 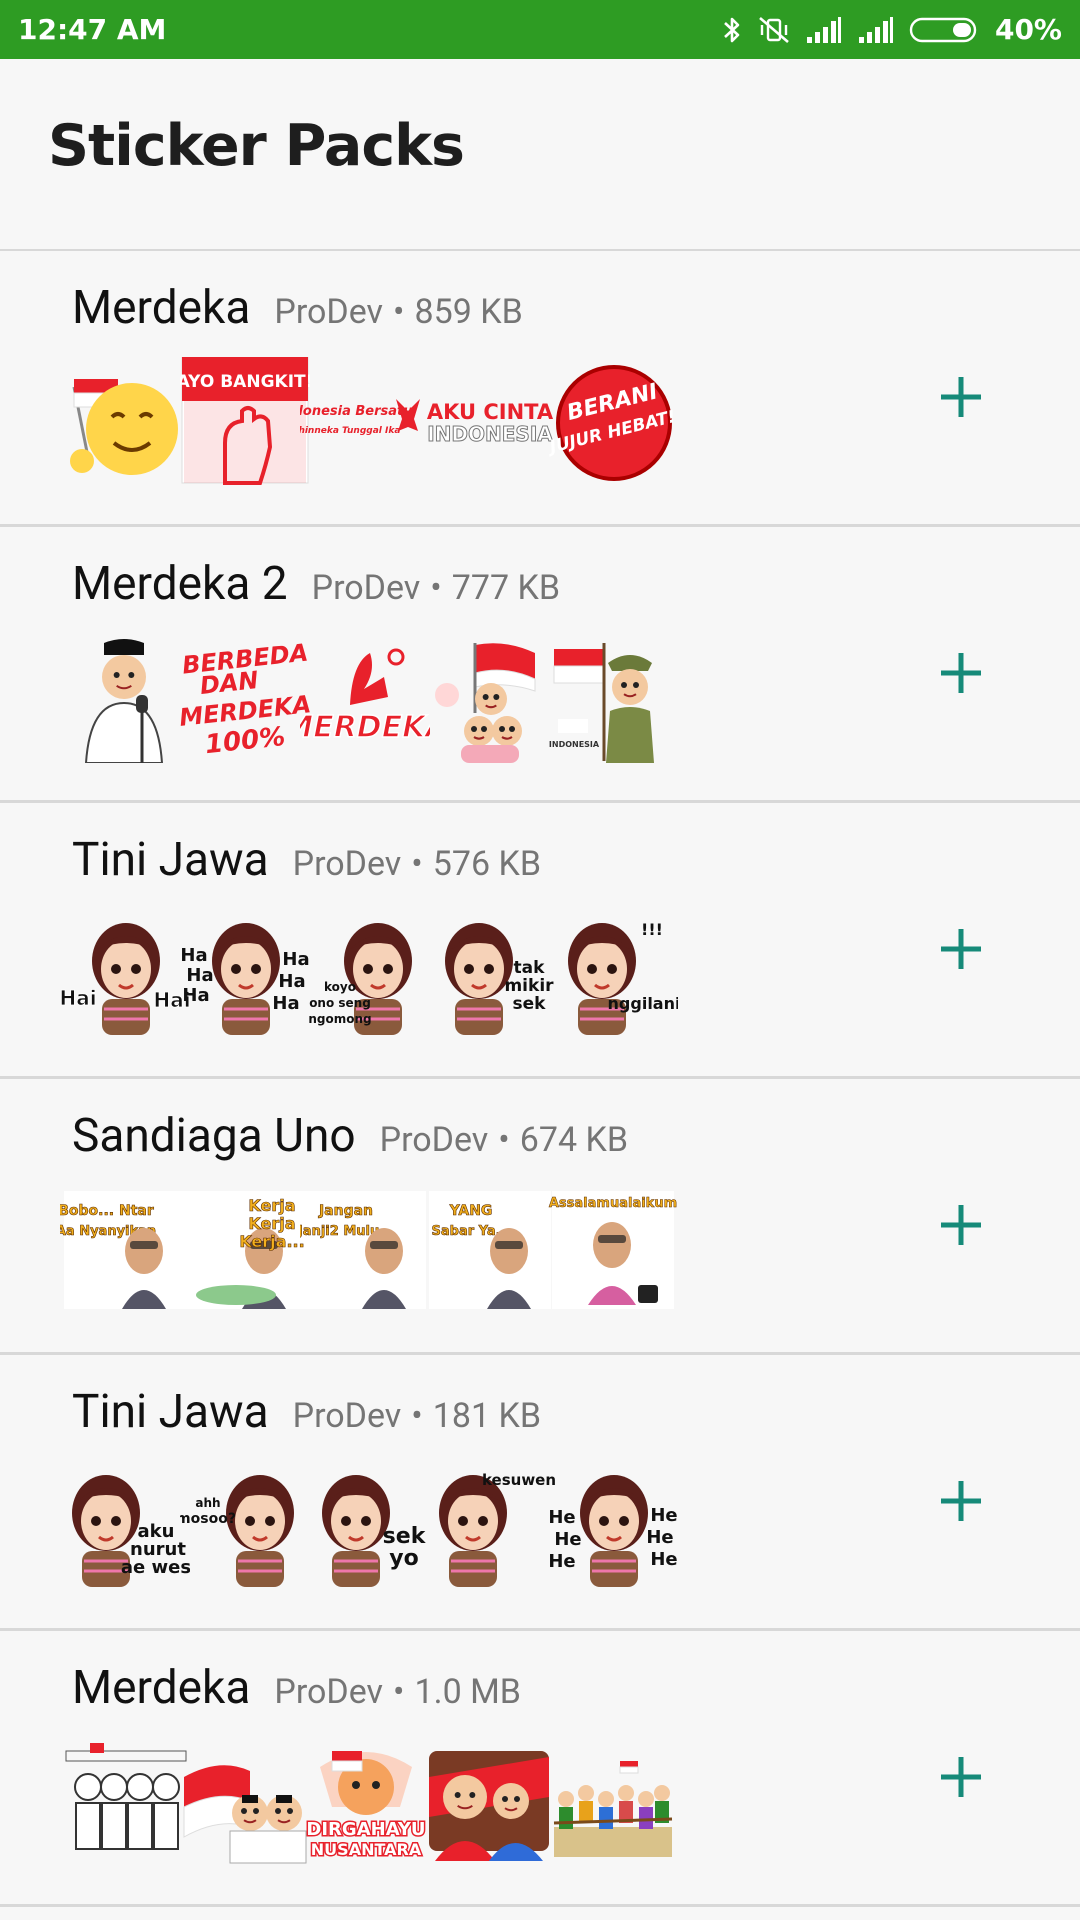 What do you see at coordinates (518, 1480) in the screenshot?
I see `svg-text: kesuwen` at bounding box center [518, 1480].